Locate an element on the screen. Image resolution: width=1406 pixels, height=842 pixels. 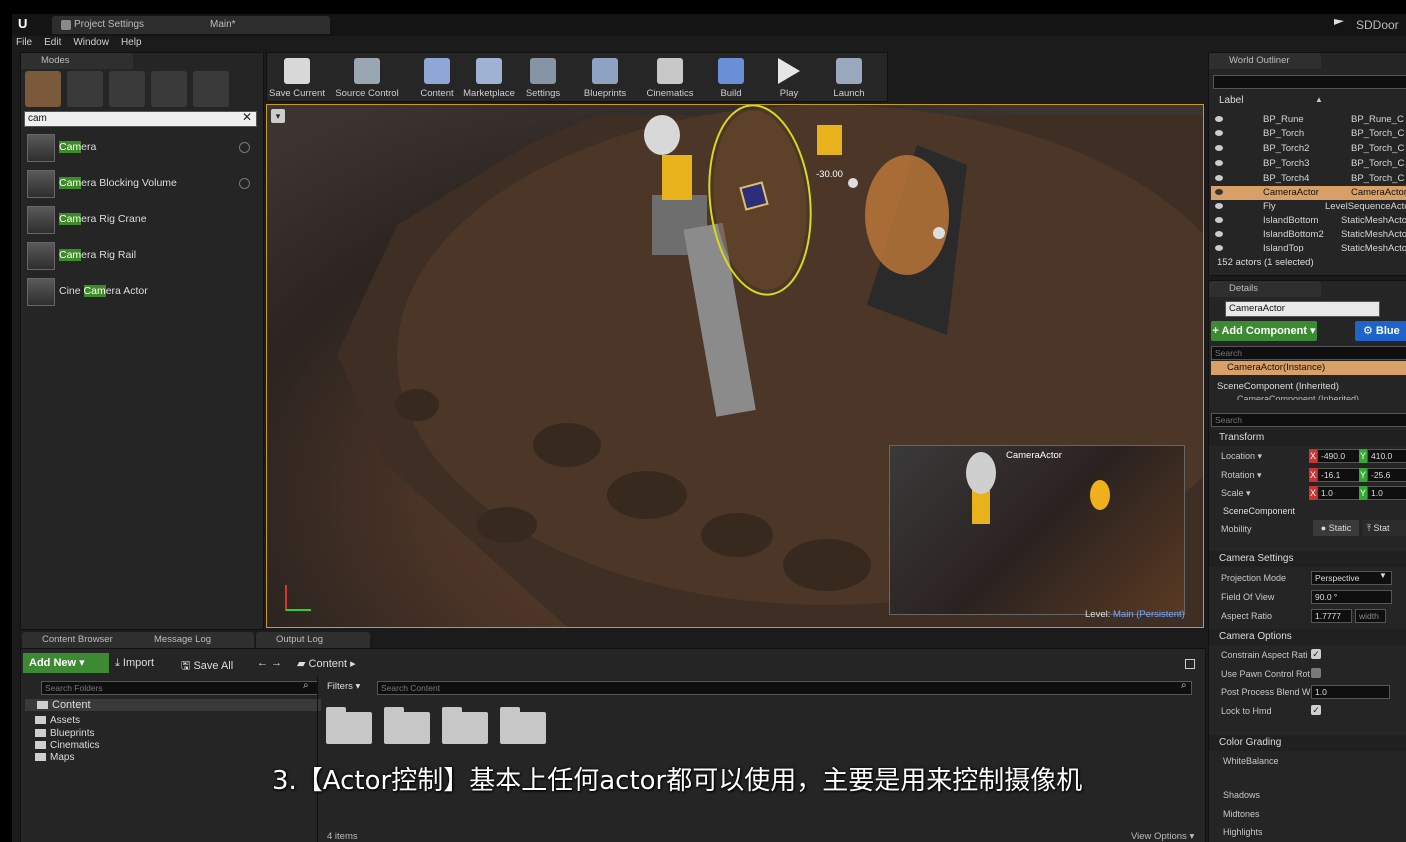
folder-cinematics is located at coordinates (465, 725).